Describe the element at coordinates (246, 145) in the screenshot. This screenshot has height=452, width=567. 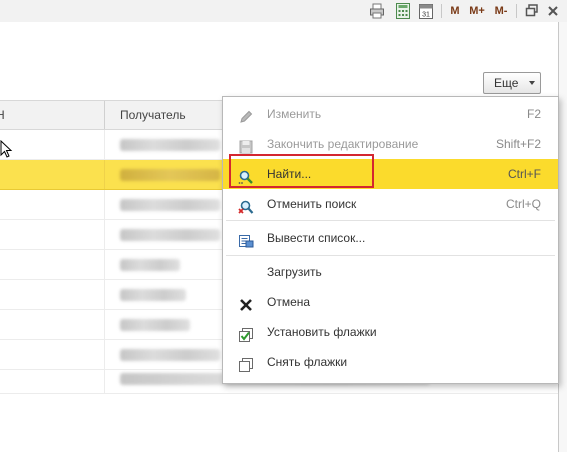
I see `save-icon` at that location.